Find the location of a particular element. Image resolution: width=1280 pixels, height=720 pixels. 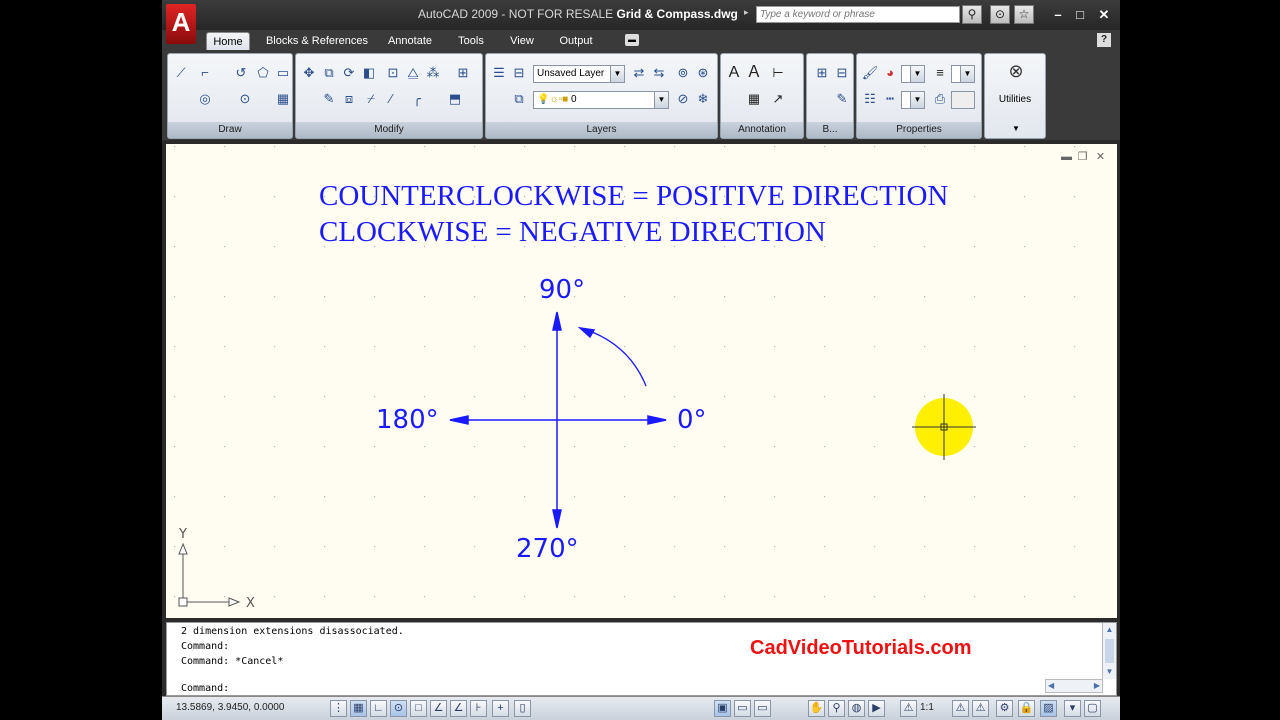

title-arrow-icon: ▸ is located at coordinates (746, 12).